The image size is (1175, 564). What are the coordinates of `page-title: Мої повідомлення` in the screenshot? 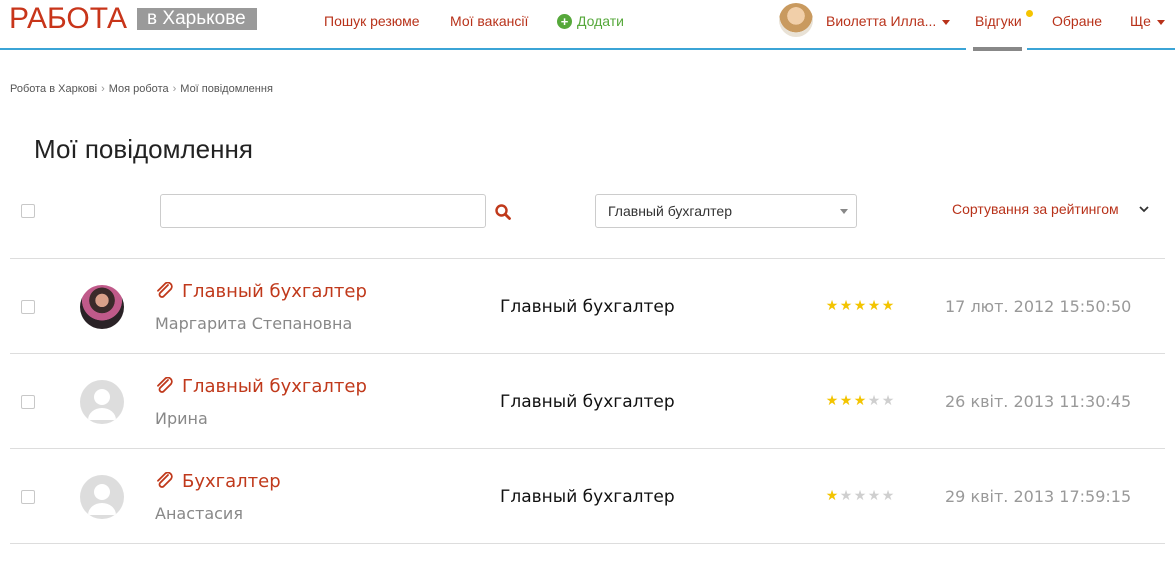 It's located at (143, 149).